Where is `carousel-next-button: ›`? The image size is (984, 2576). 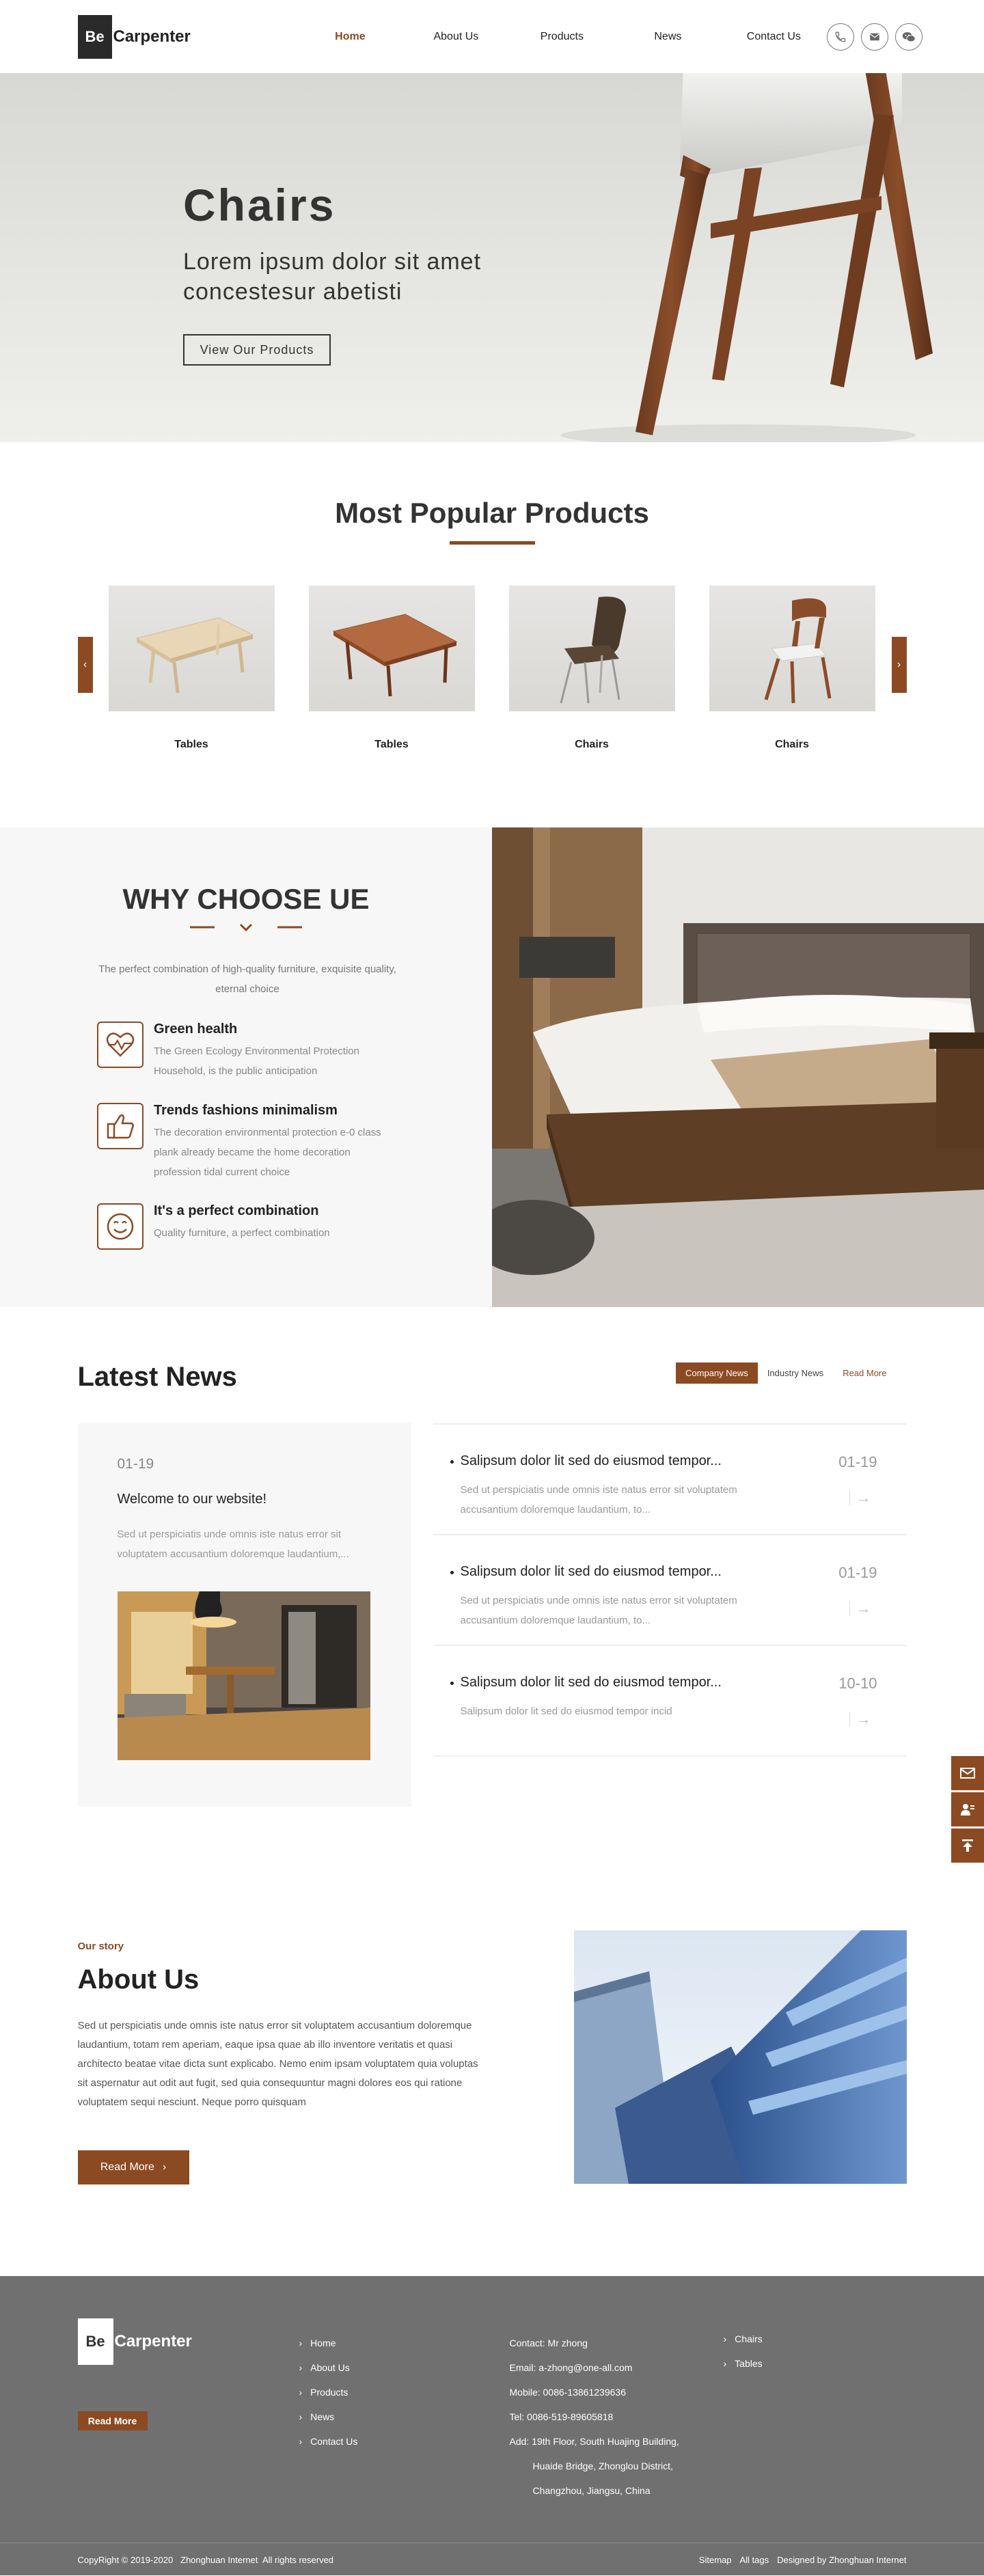
carousel-next-button: › is located at coordinates (899, 665).